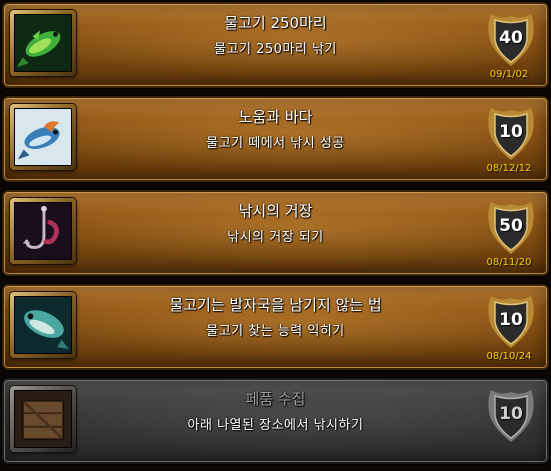 Image resolution: width=551 pixels, height=471 pixels. I want to click on wooden-crate-icon, so click(43, 419).